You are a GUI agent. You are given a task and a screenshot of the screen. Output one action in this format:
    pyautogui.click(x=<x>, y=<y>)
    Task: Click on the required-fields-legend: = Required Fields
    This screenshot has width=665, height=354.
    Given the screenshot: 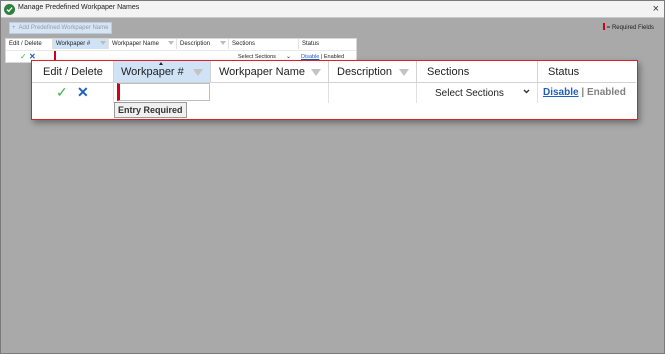 What is the action you would take?
    pyautogui.click(x=628, y=27)
    